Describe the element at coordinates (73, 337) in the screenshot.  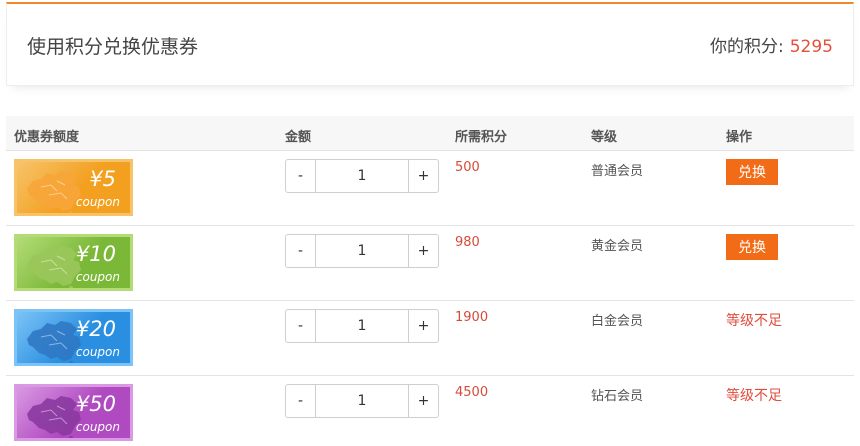
I see `coupon-card: ¥20 coupon` at that location.